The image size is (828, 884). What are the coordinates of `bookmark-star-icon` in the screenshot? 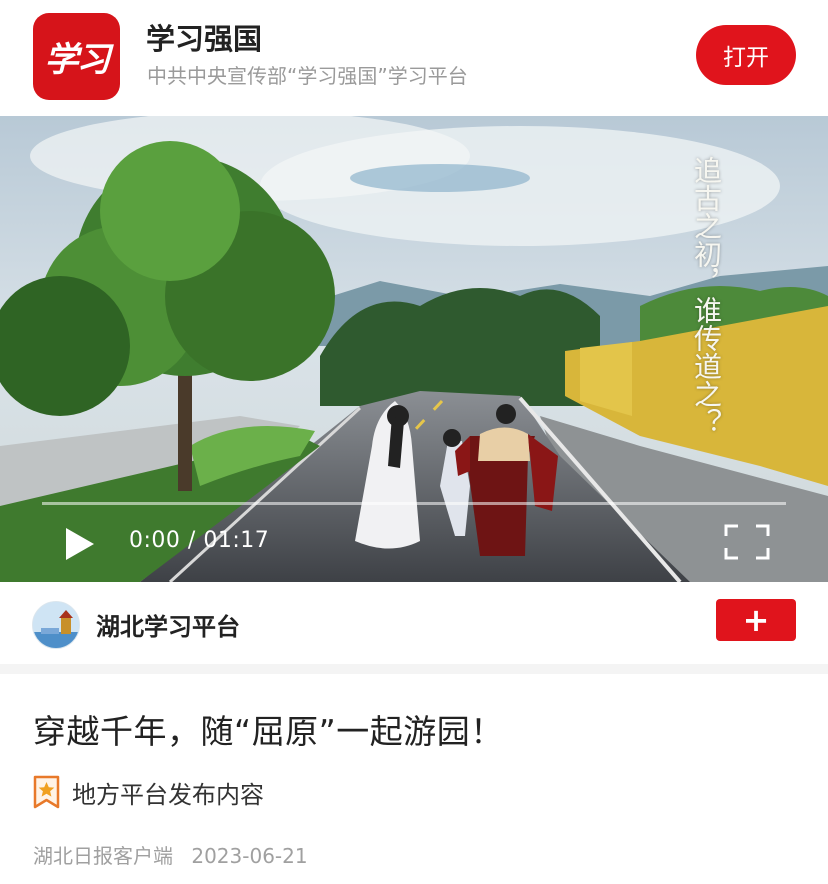 It's located at (46, 792).